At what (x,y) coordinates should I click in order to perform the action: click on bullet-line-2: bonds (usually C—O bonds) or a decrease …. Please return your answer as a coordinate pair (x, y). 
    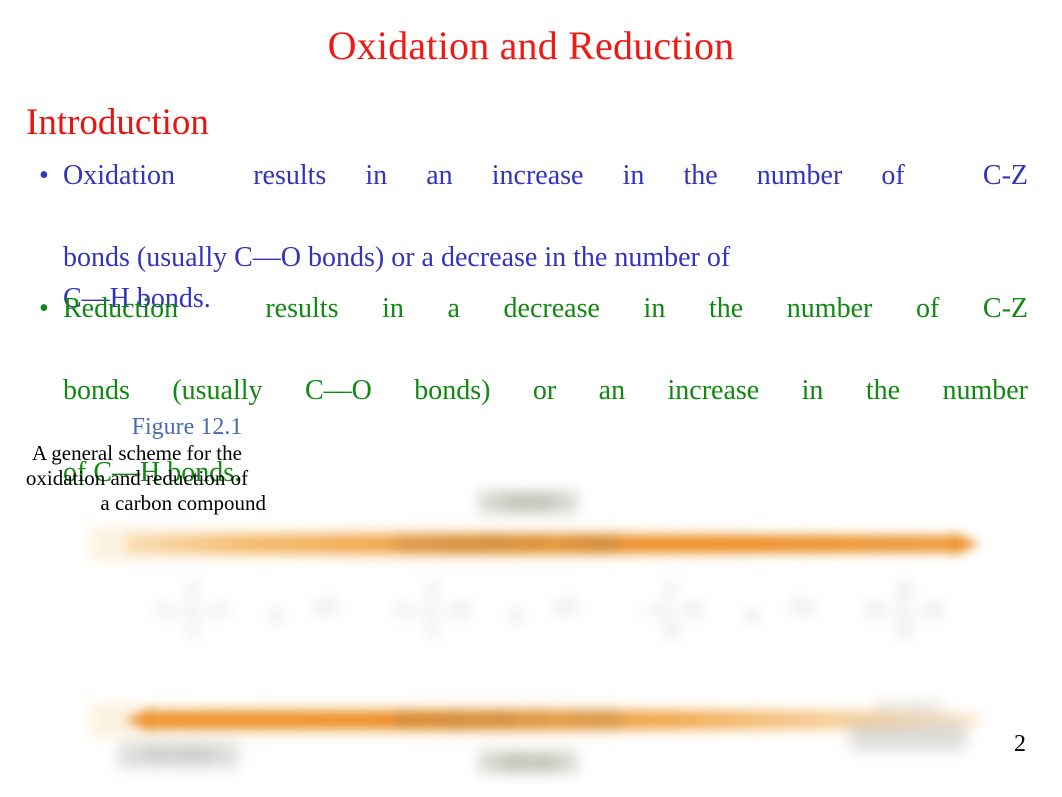
    Looking at the image, I should click on (397, 257).